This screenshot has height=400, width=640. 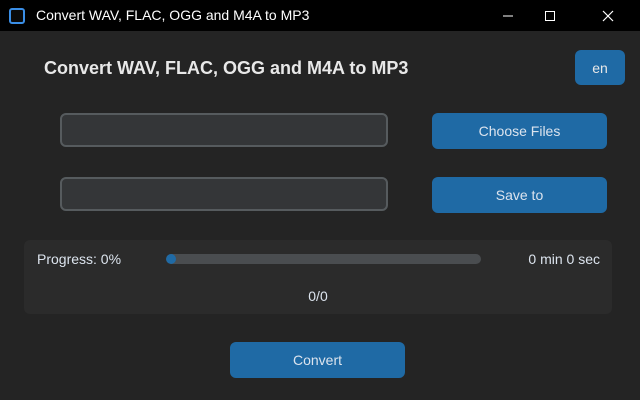 I want to click on time-remaining-label: 0 min 0 sec, so click(x=564, y=259).